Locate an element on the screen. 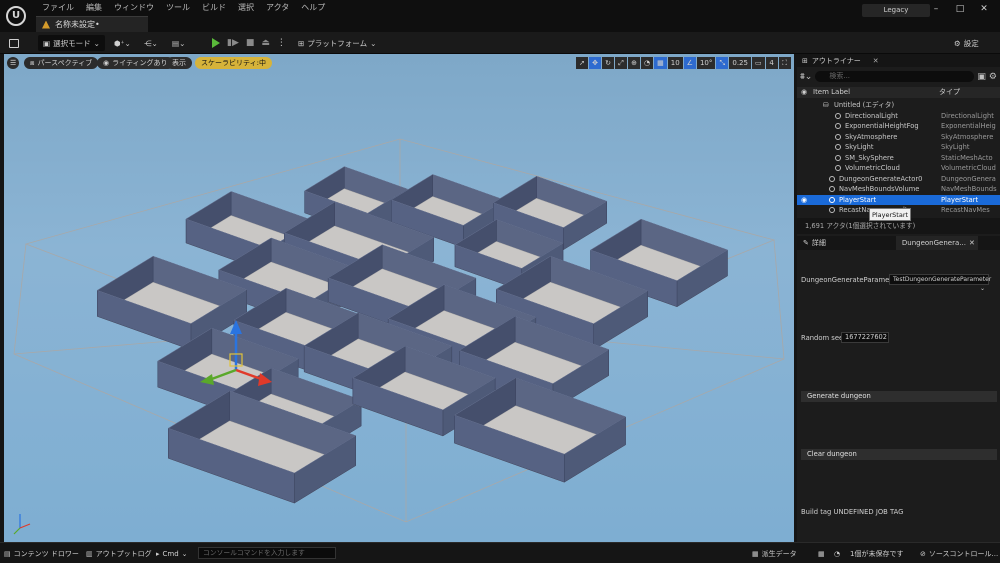 The image size is (1000, 563). eye-icon: ◉ is located at coordinates (804, 200).